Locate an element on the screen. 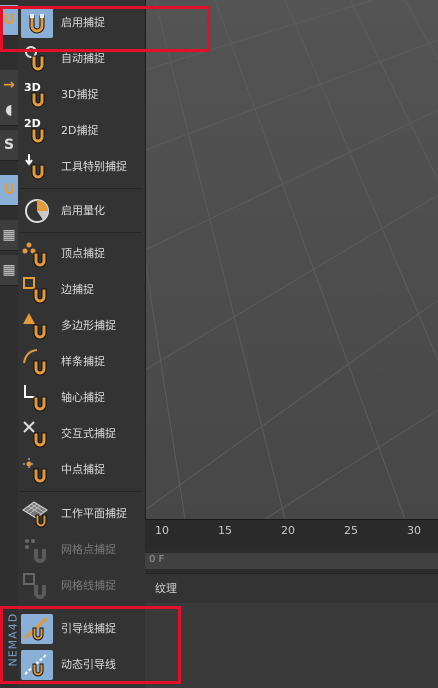 Image resolution: width=438 pixels, height=688 pixels. highlight-box-bottom is located at coordinates (90, 645).